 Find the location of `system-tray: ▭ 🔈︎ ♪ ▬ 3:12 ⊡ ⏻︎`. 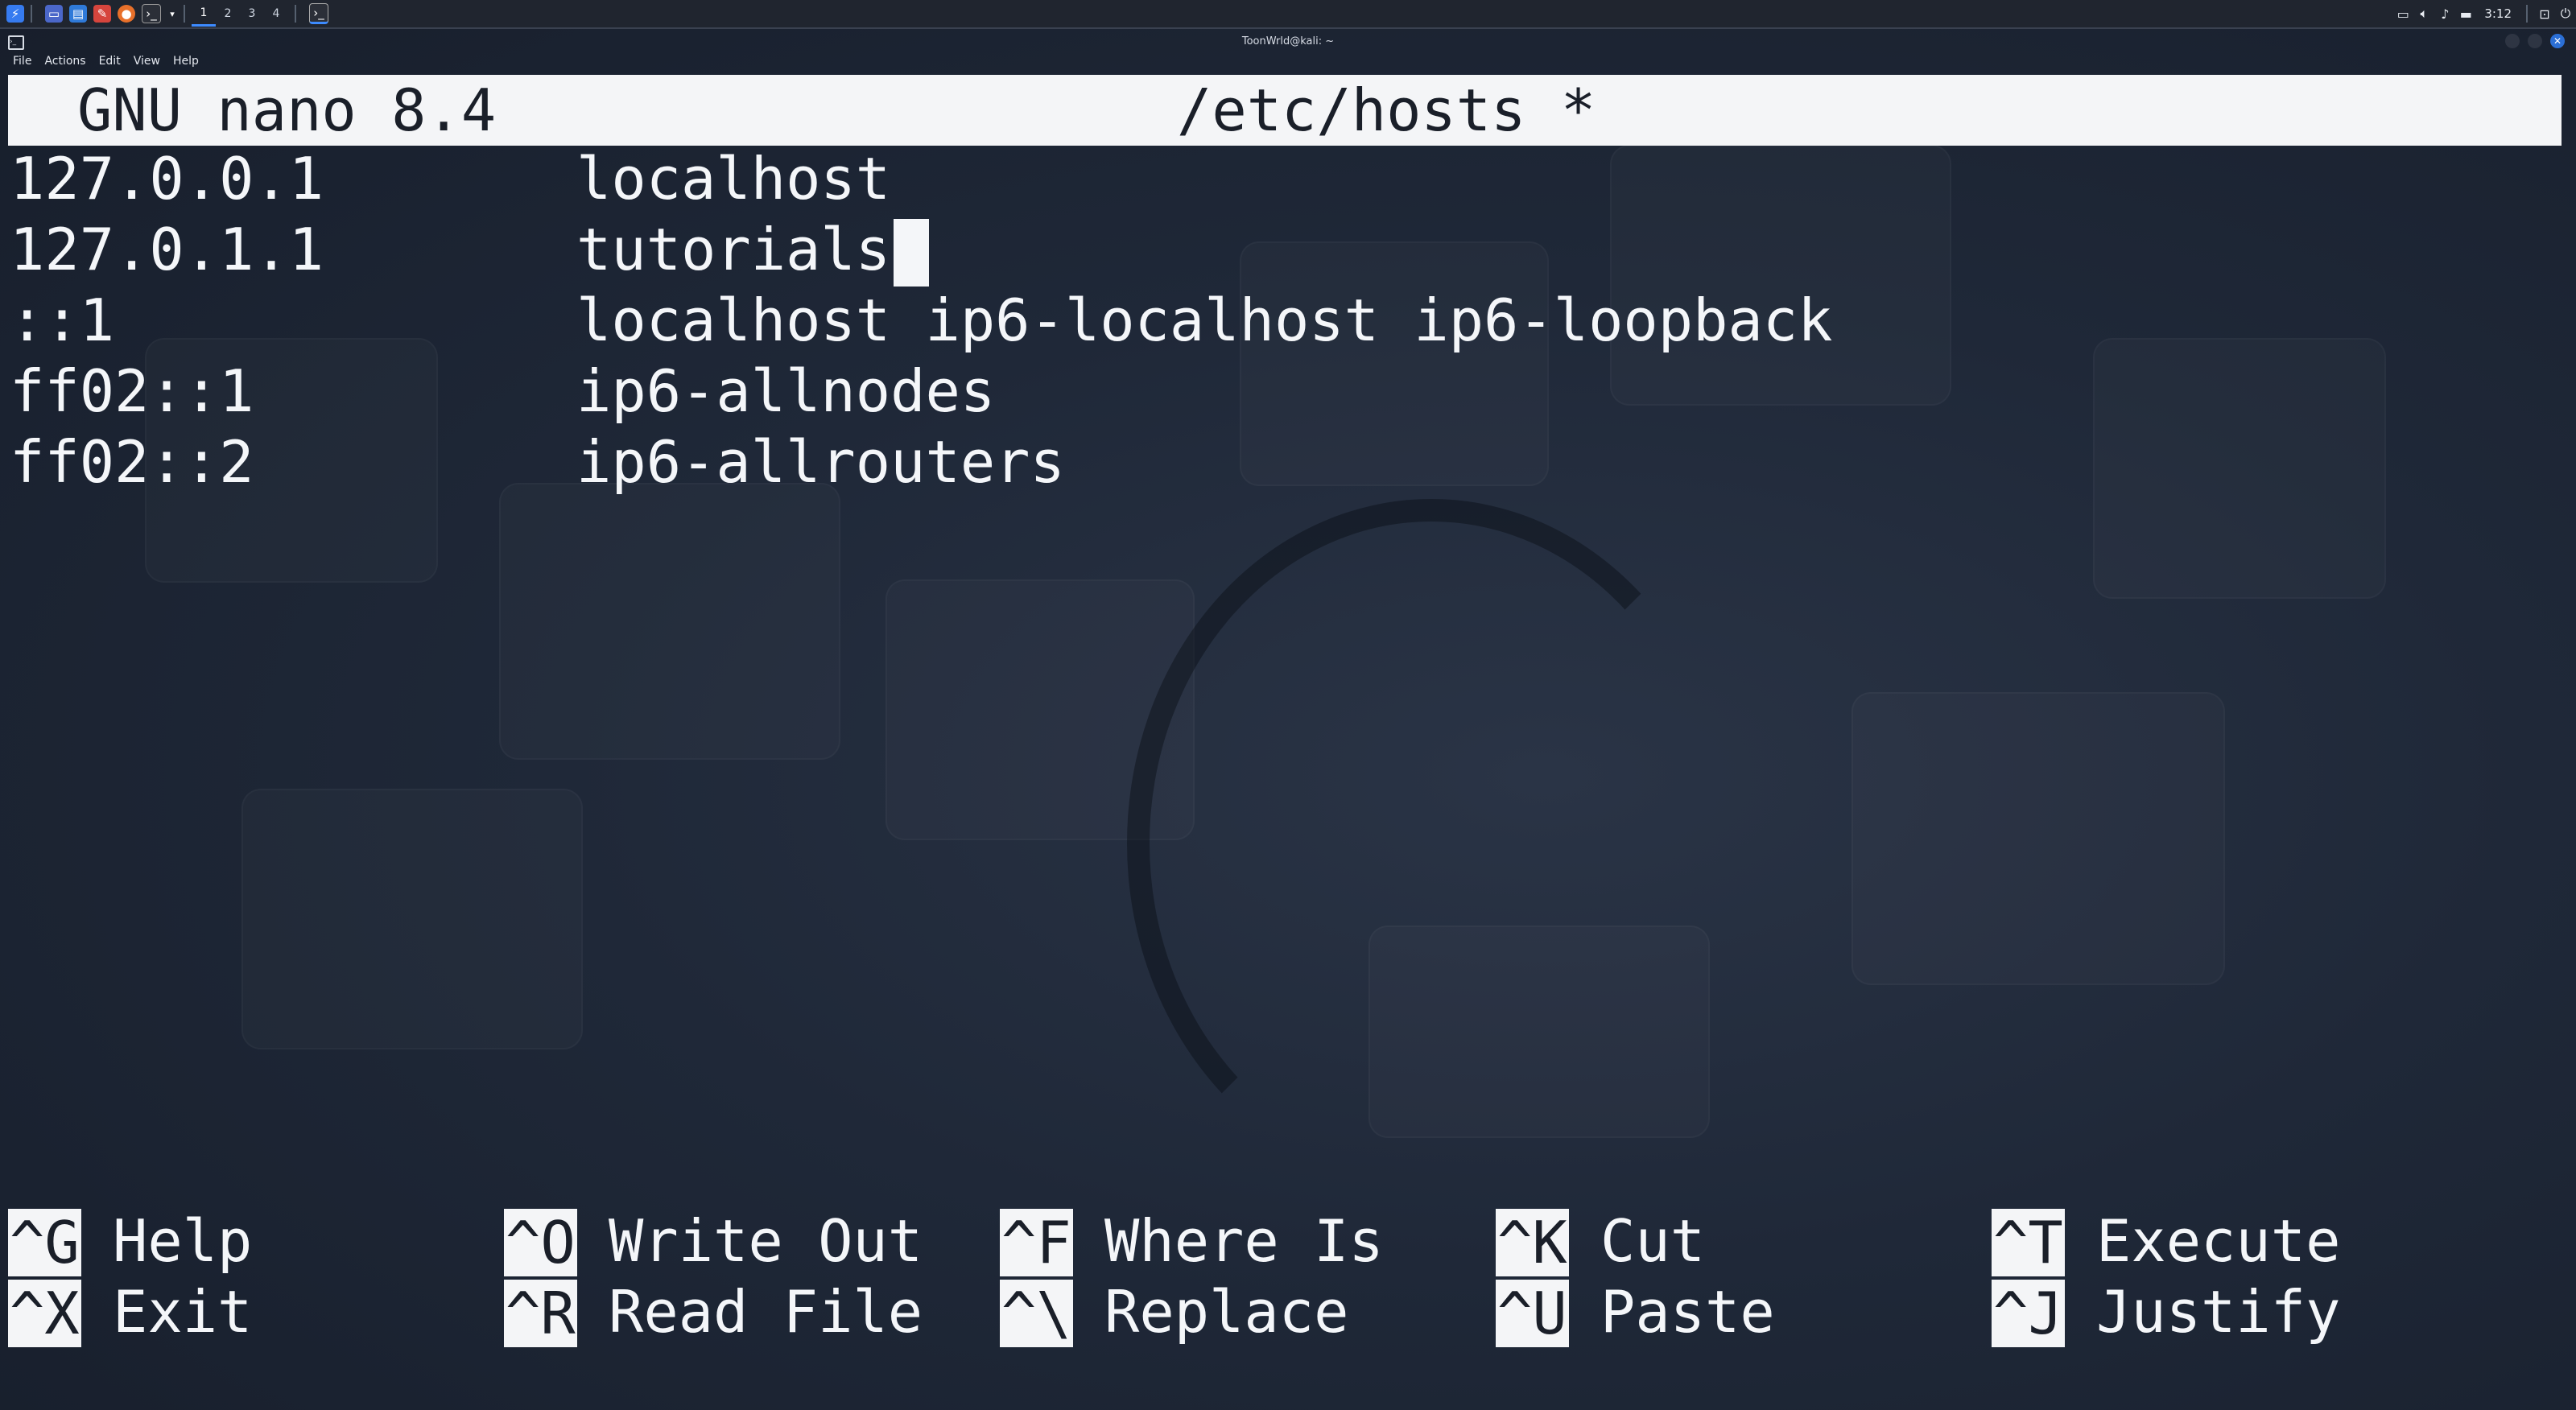

system-tray: ▭ 🔈︎ ♪ ▬ 3:12 ⊡ ⏻︎ is located at coordinates (2484, 14).